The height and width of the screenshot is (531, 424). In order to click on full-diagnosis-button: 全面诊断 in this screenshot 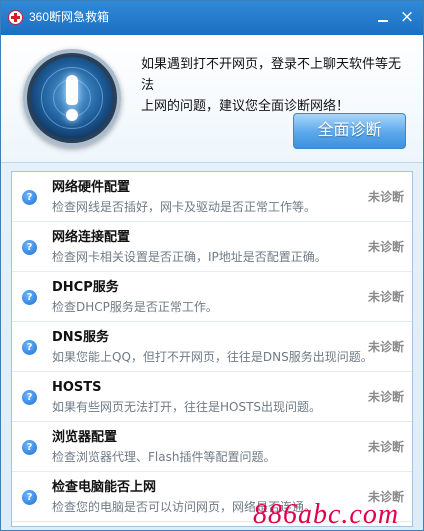, I will do `click(349, 131)`.